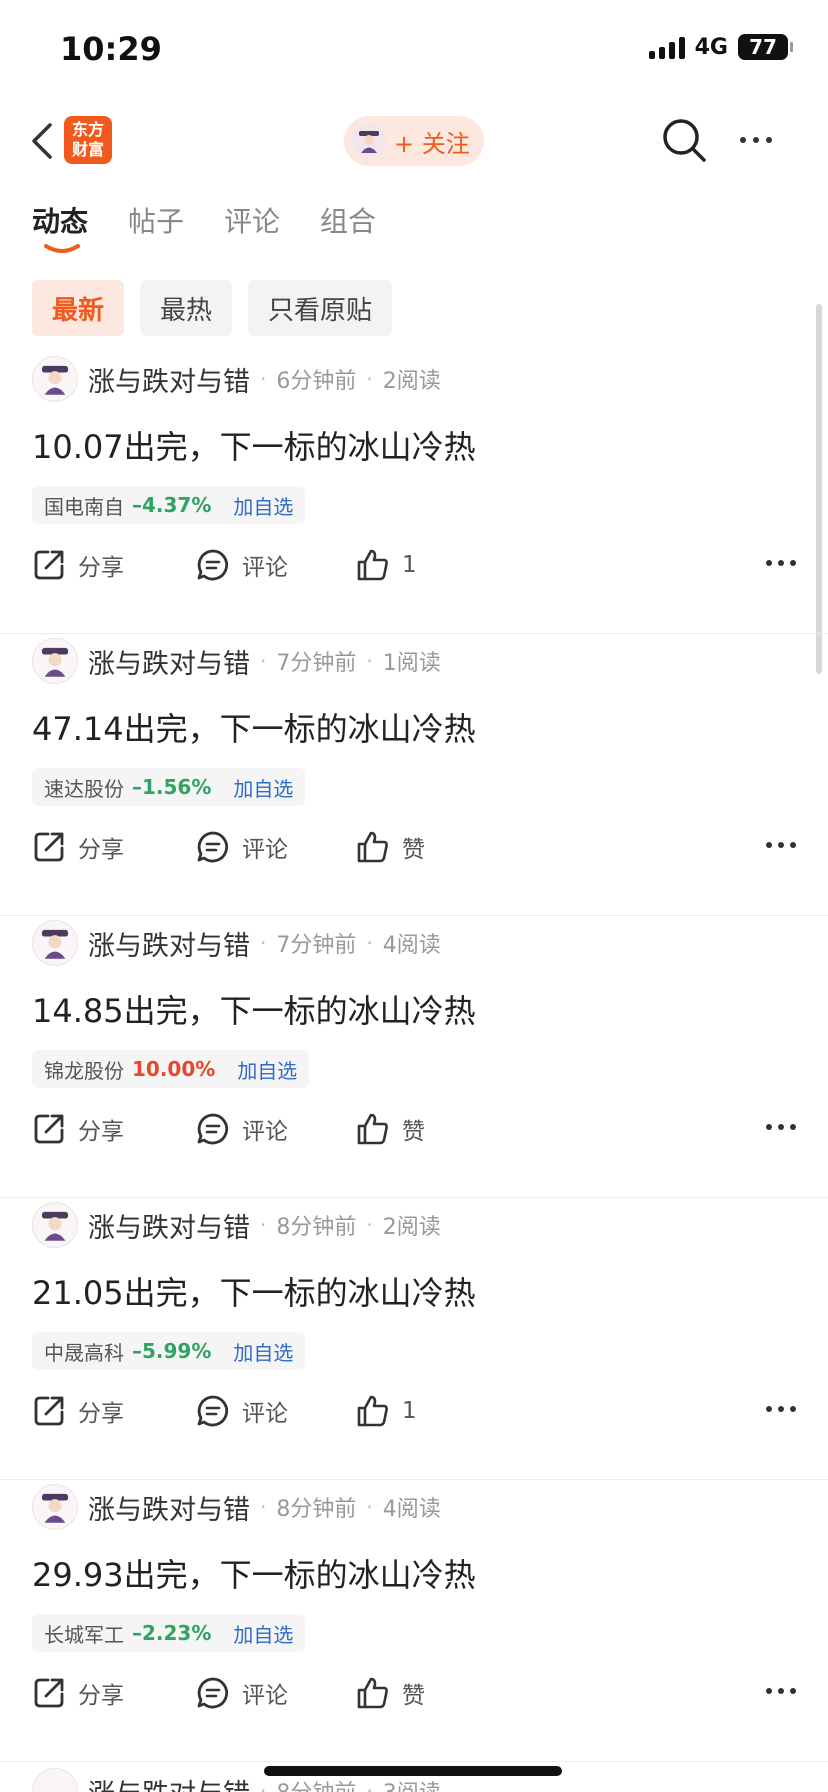  I want to click on post-title: 29.93出完，下一标的冰山冷热, so click(254, 1573).